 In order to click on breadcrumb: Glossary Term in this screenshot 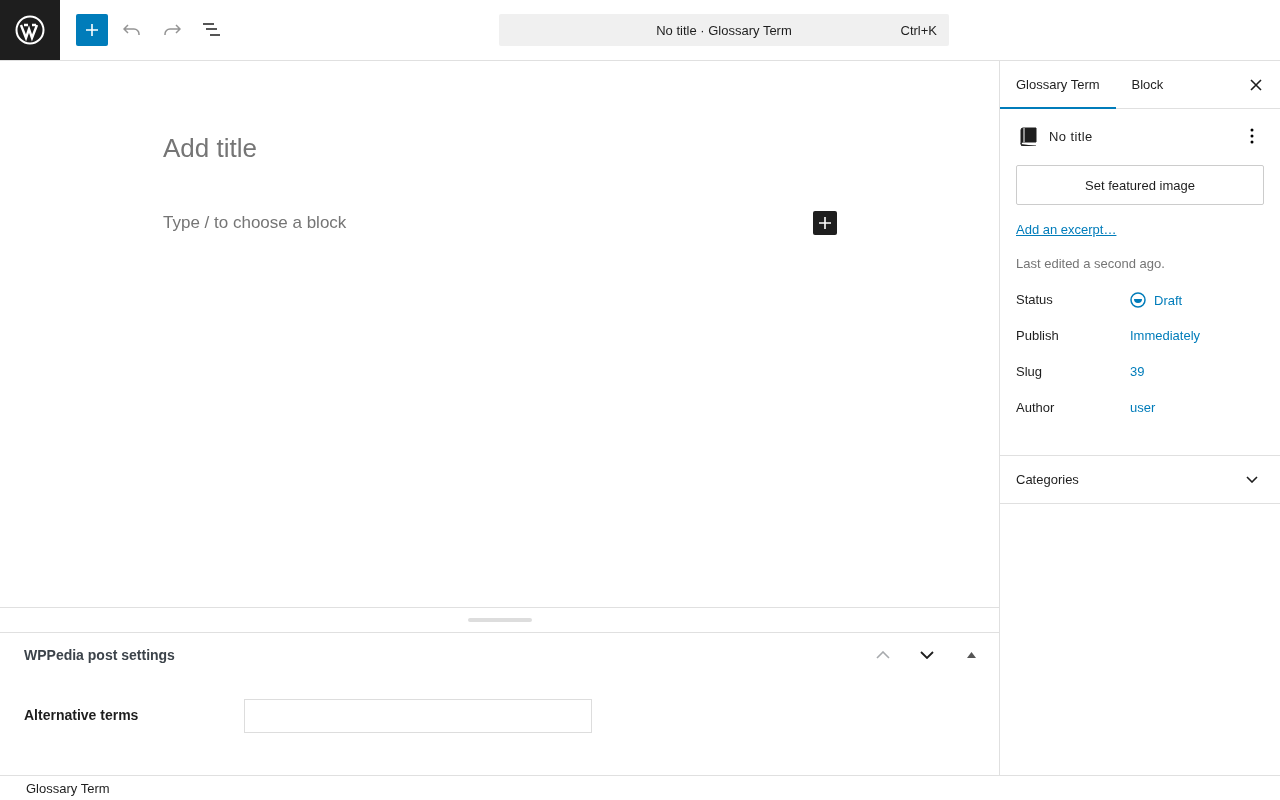, I will do `click(68, 788)`.